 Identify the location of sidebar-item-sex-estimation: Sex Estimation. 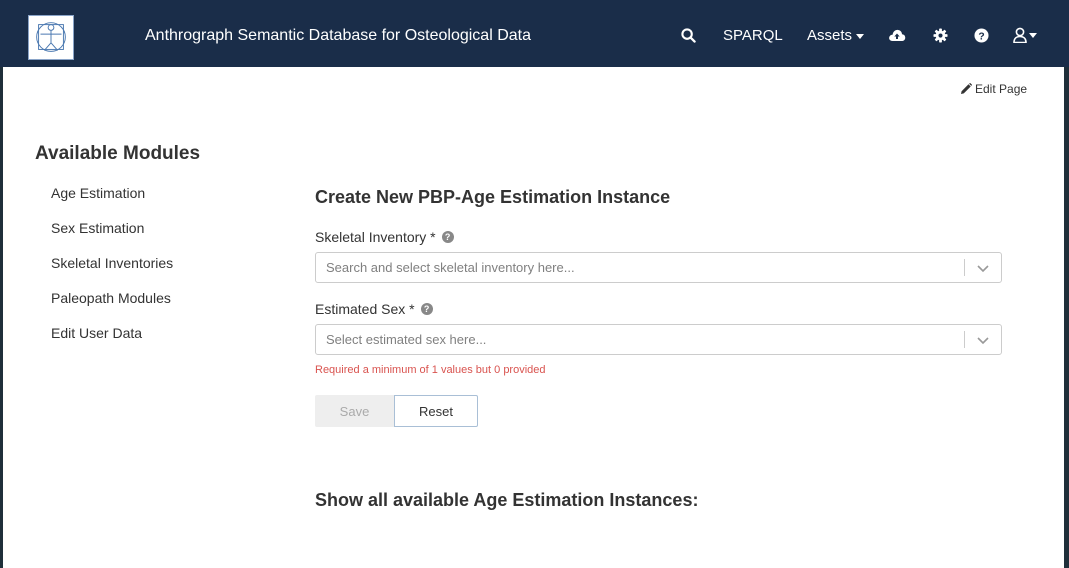
(97, 228).